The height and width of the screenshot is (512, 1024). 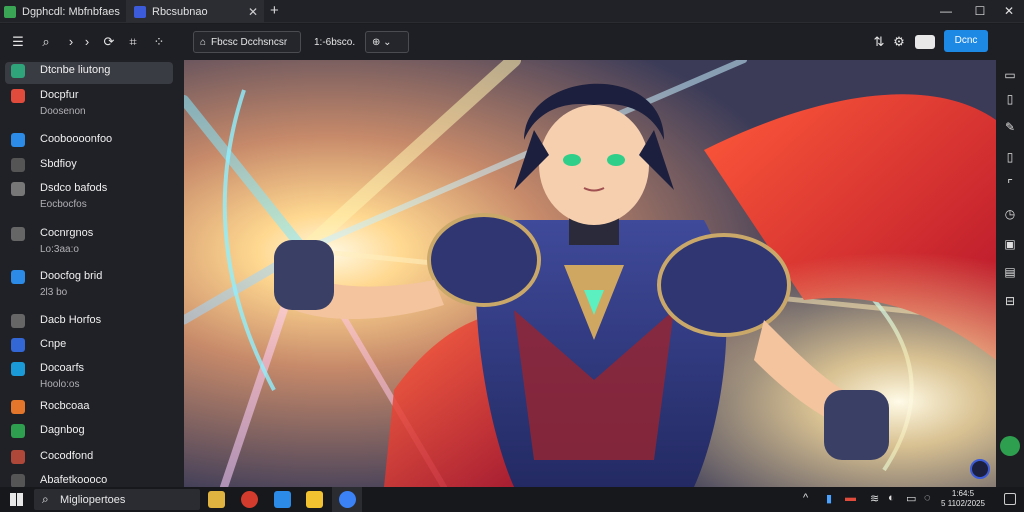 What do you see at coordinates (980, 469) in the screenshot?
I see `help-icon` at bounding box center [980, 469].